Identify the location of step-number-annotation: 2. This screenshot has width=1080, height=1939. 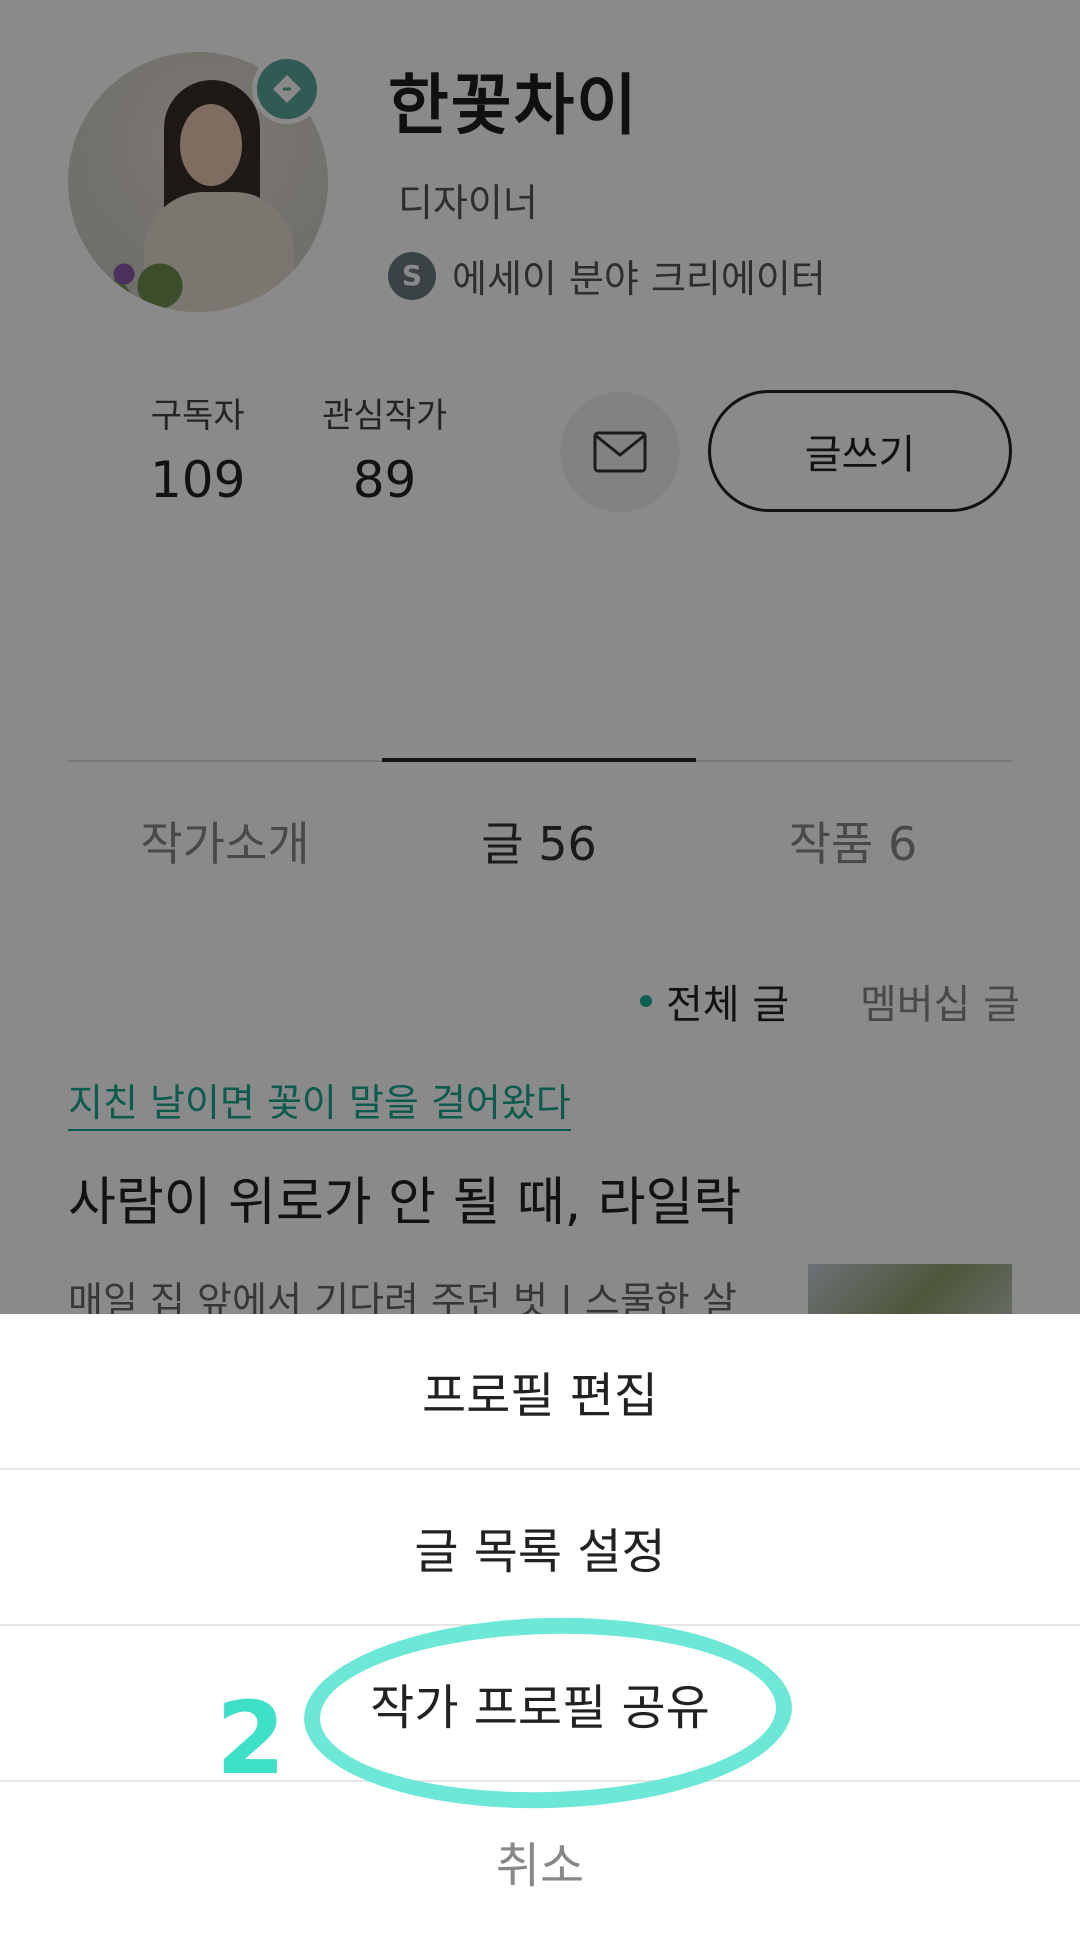
(251, 1738).